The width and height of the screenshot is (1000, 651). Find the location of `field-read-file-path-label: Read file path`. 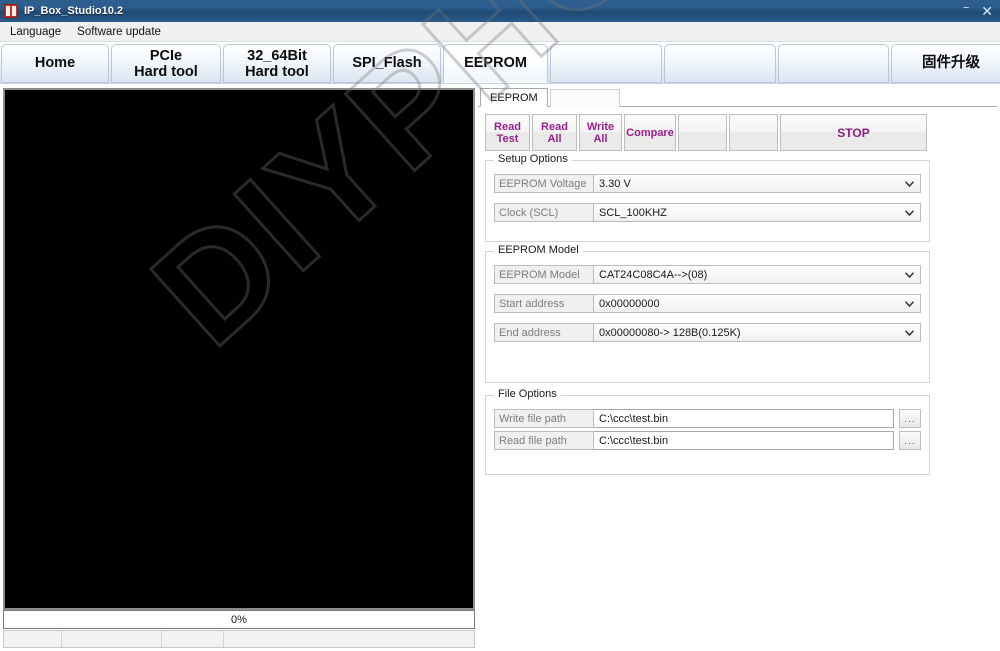

field-read-file-path-label: Read file path is located at coordinates (544, 440).